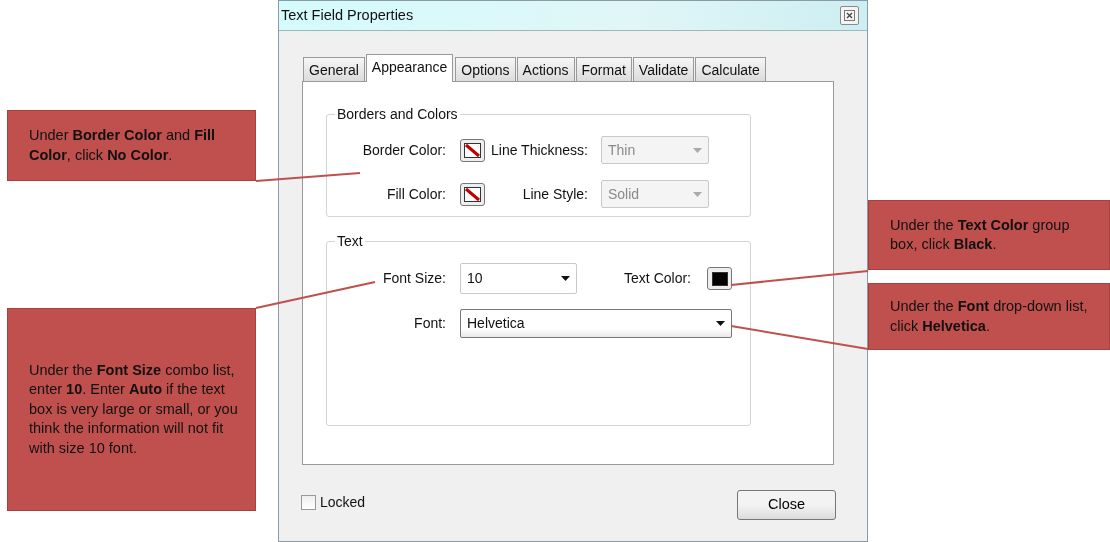 The height and width of the screenshot is (542, 1110). Describe the element at coordinates (308, 502) in the screenshot. I see `checkbox` at that location.